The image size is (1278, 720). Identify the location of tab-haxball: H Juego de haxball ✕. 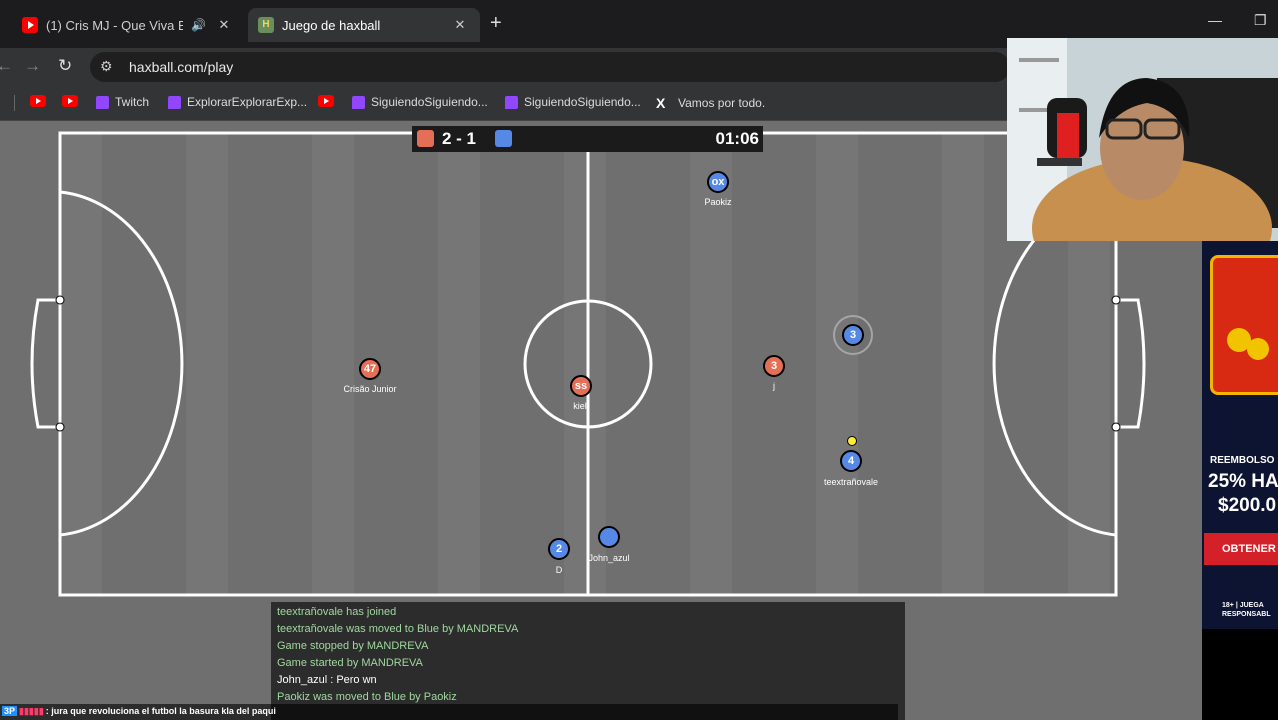
(364, 25).